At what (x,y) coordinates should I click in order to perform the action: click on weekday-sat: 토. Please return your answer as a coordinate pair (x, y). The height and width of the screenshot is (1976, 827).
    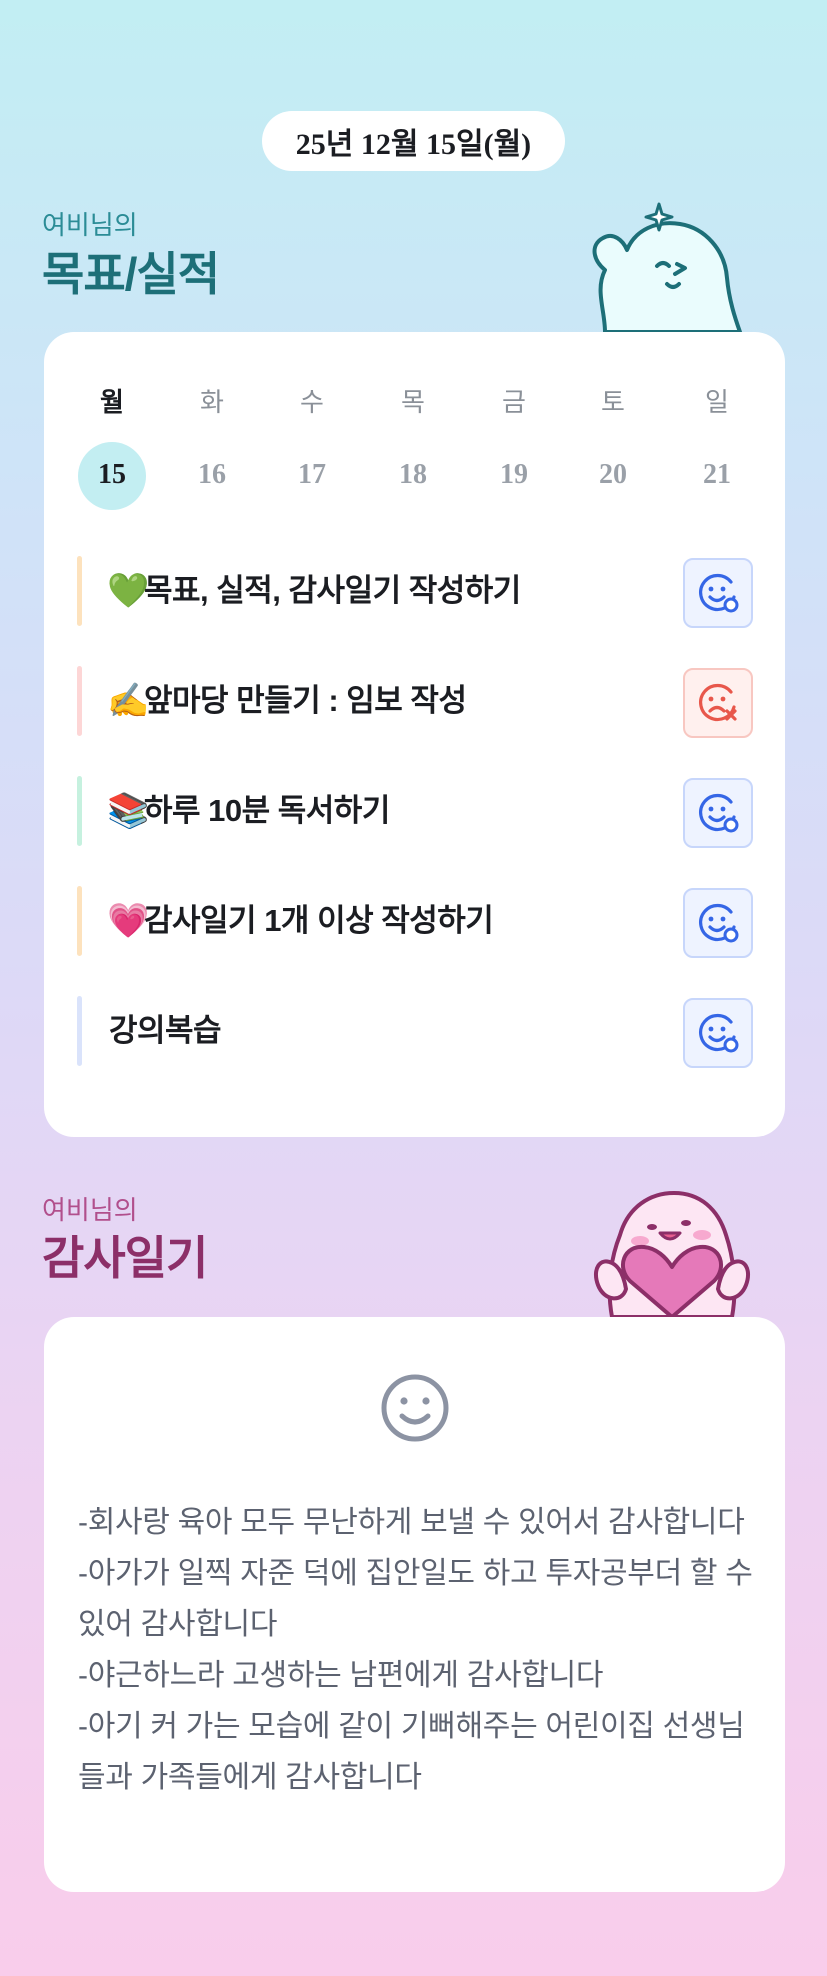
    Looking at the image, I should click on (613, 400).